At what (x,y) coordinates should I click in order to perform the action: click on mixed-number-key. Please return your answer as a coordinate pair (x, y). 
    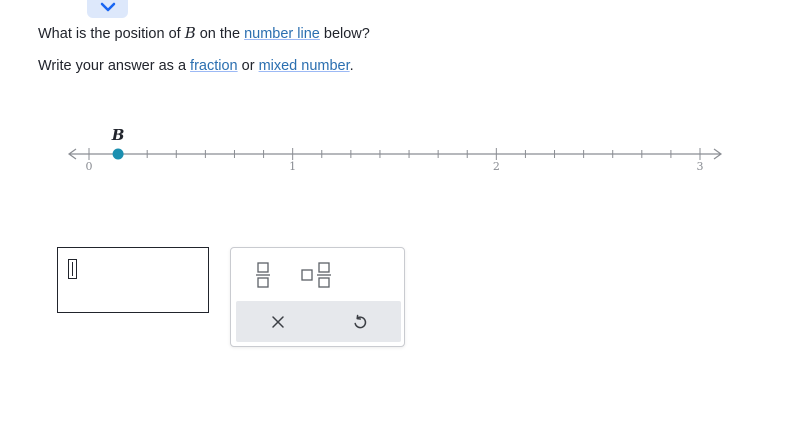
    Looking at the image, I should click on (317, 275).